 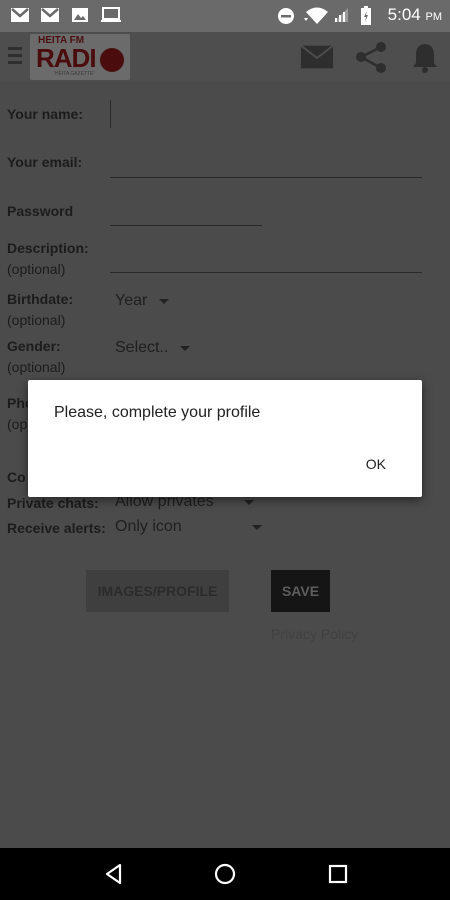 I want to click on dialog-message: Please, complete your profile, so click(x=157, y=412).